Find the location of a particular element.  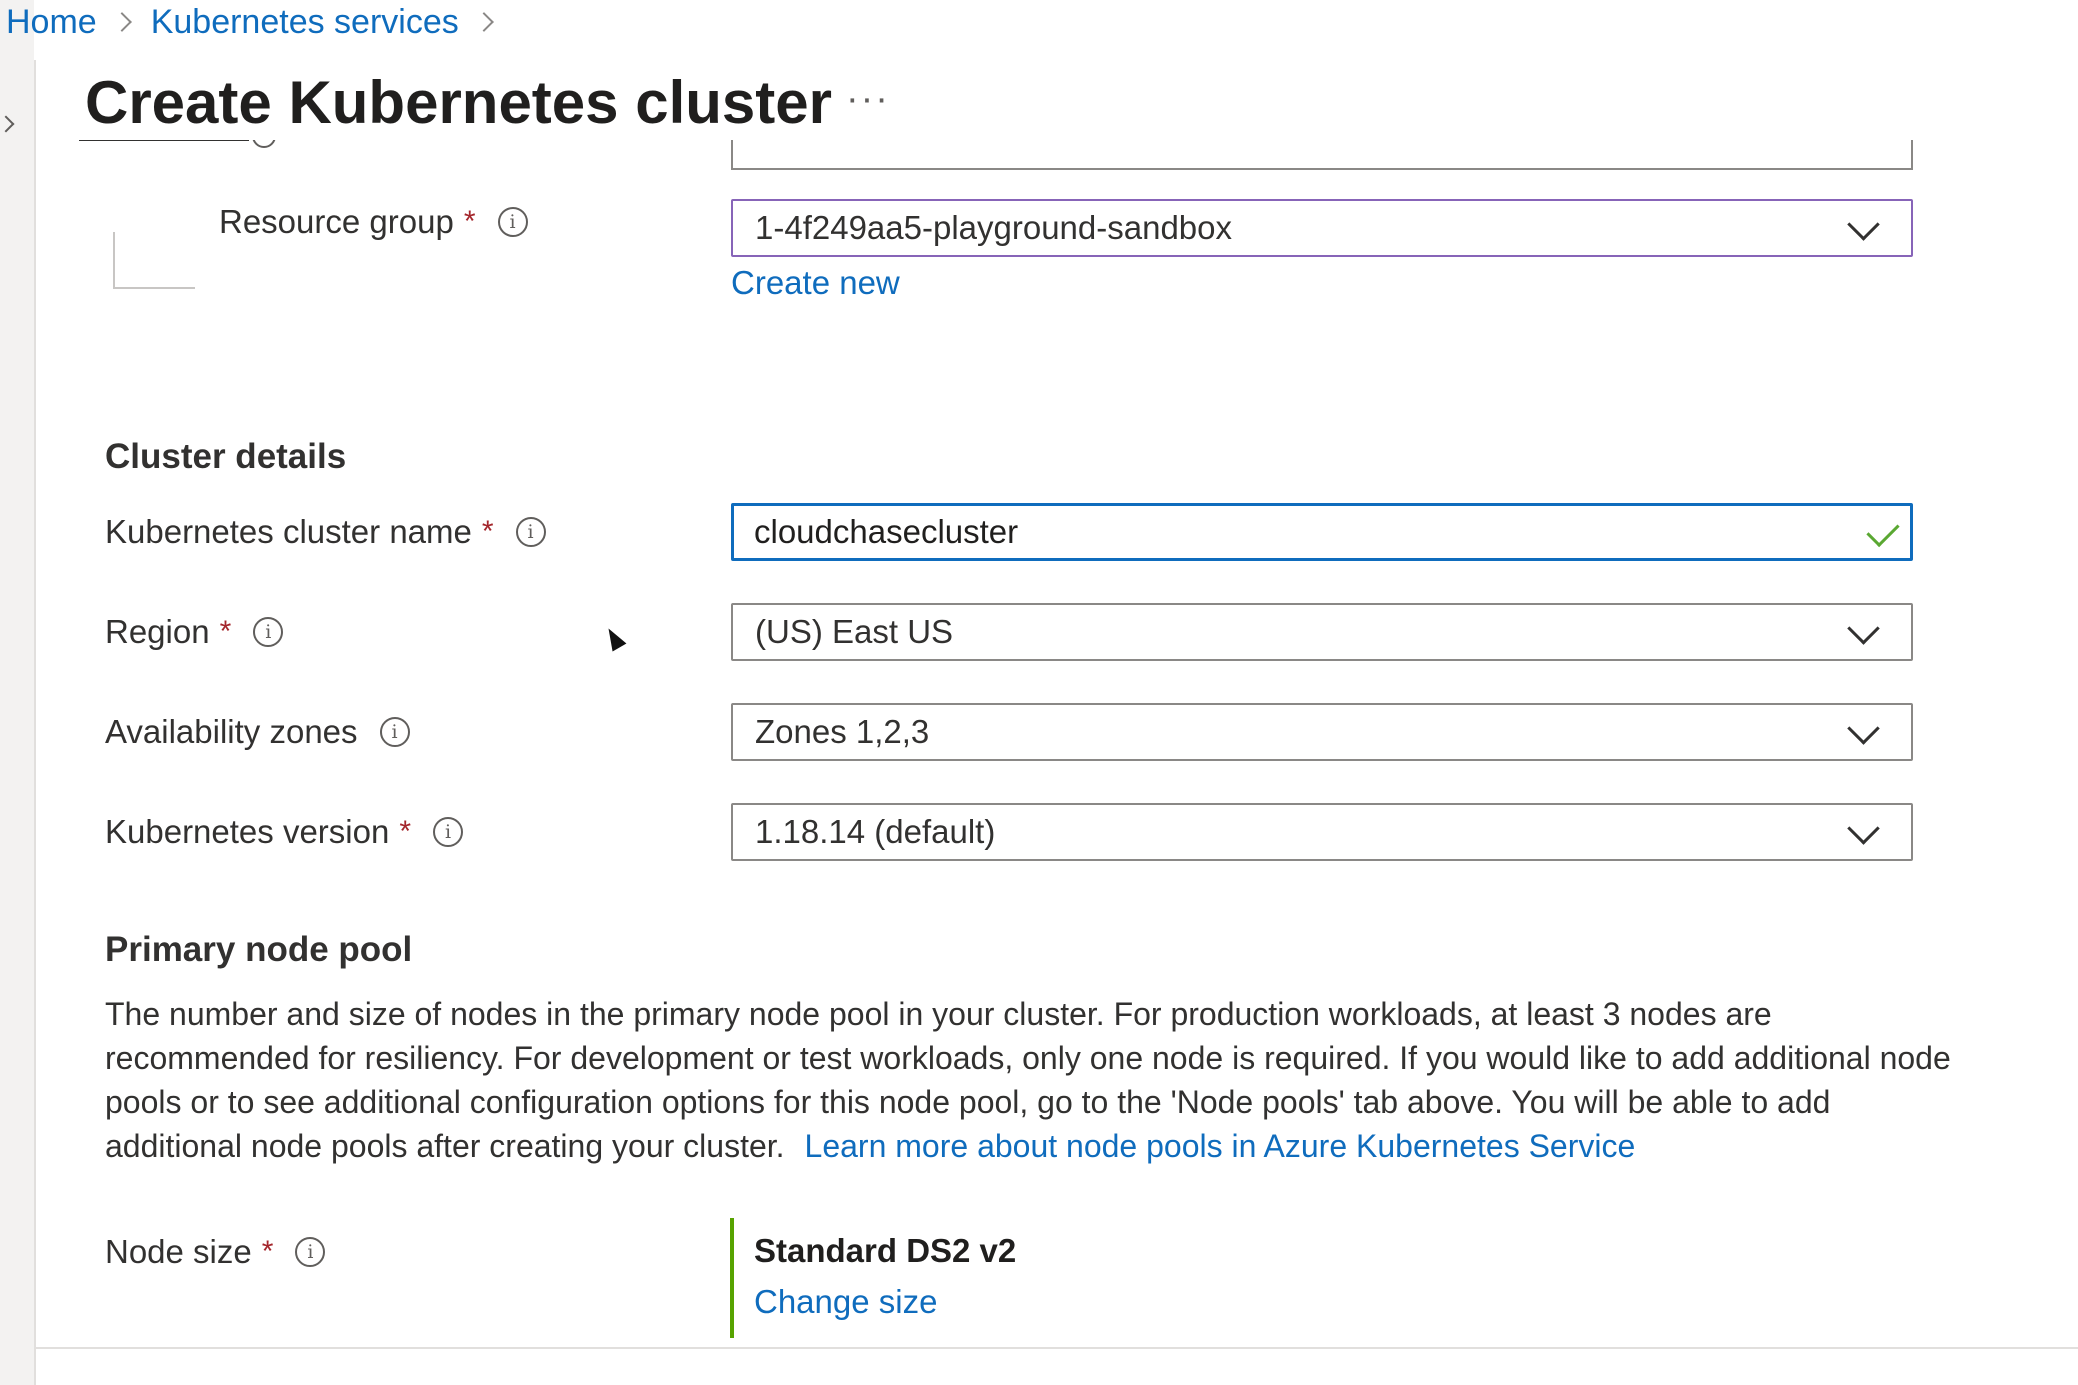

kubernetes-version-label-text: Kubernetes version is located at coordinates (247, 831).